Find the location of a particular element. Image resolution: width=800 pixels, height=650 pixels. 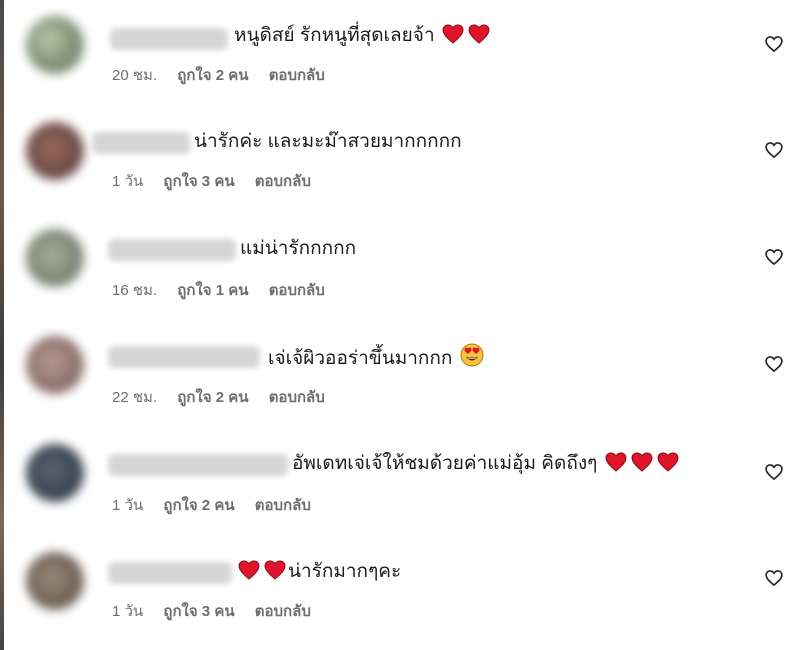

comment-text: อัพเดทเจ่เจ้ให้ชมด้วยค่าแม่อุ้ม คิดถึงๆ is located at coordinates (486, 465).